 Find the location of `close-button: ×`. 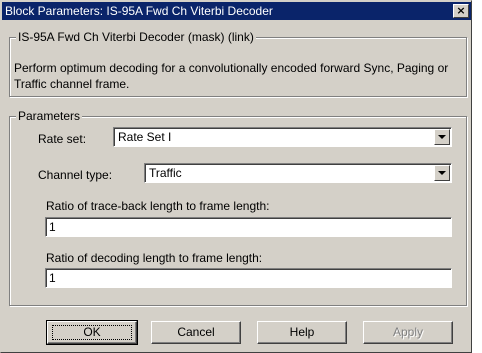

close-button: × is located at coordinates (461, 11).